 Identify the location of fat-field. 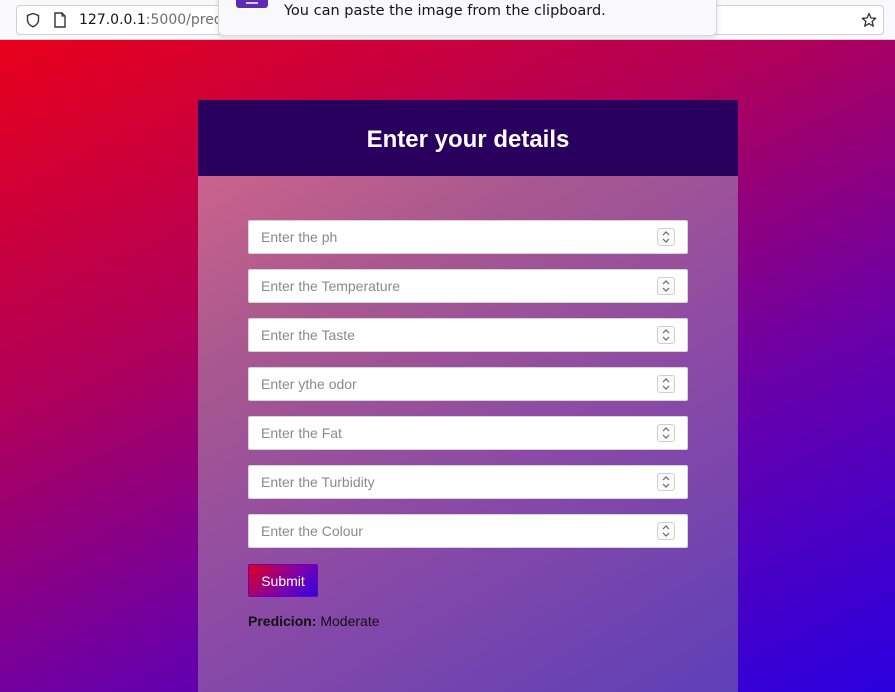
(468, 433).